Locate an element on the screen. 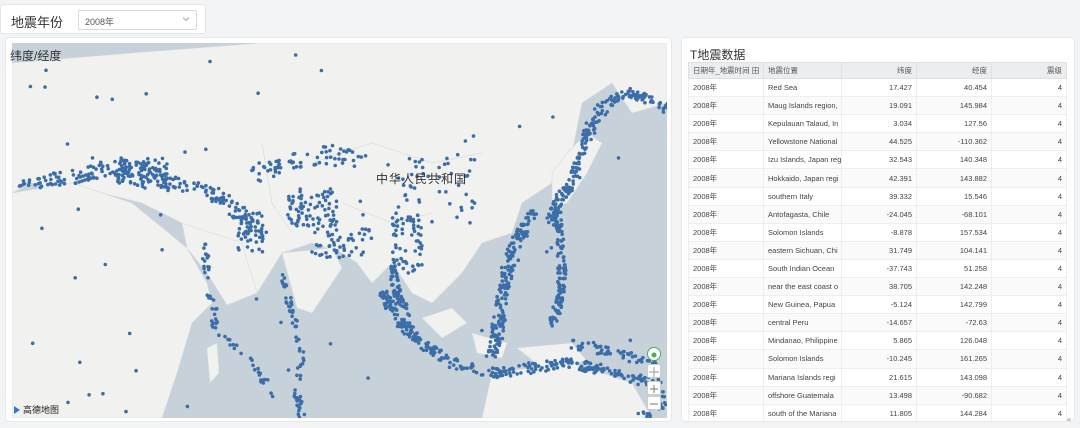 Image resolution: width=1080 pixels, height=428 pixels. locate-button is located at coordinates (654, 354).